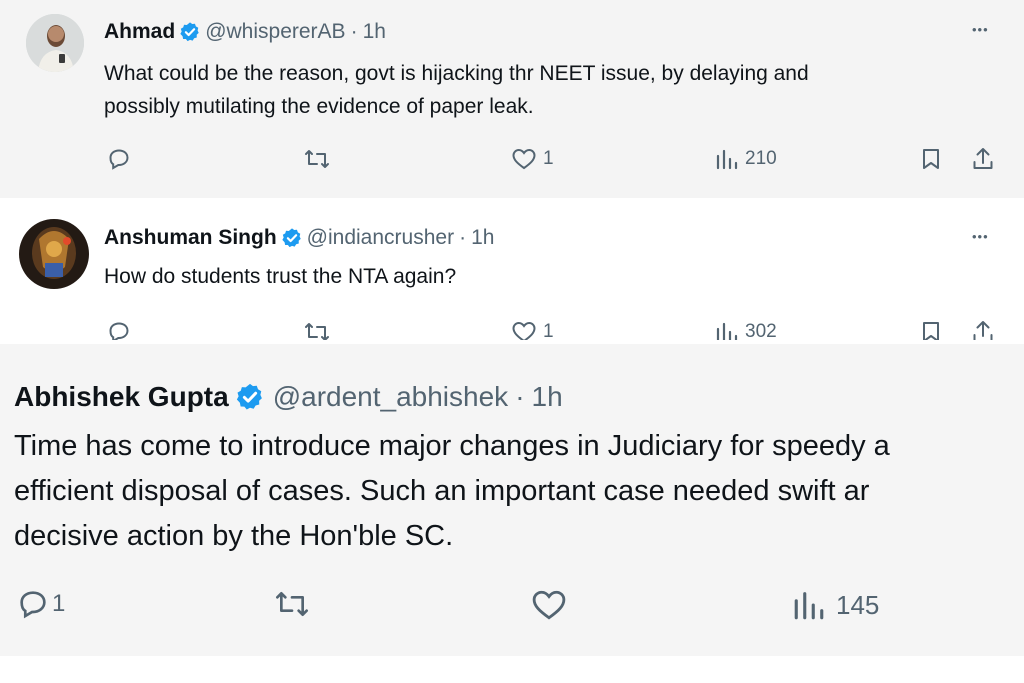 The width and height of the screenshot is (1024, 683). I want to click on avatar-ahmad, so click(55, 43).